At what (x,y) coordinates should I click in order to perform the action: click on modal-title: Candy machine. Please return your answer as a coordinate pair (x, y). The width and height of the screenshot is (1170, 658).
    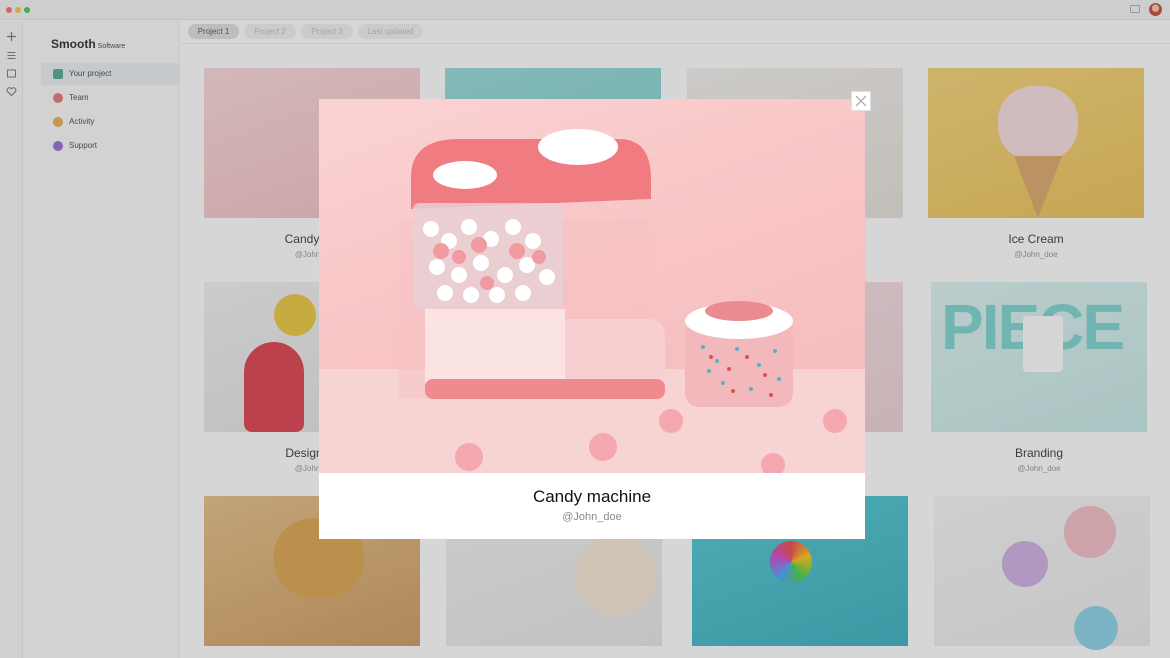
    Looking at the image, I should click on (592, 496).